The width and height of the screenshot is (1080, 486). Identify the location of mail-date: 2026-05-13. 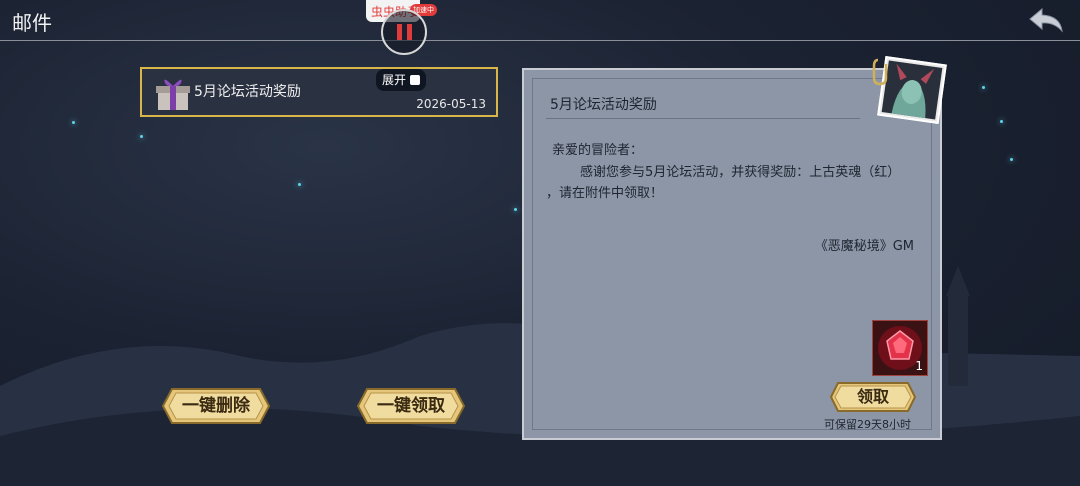
(451, 104).